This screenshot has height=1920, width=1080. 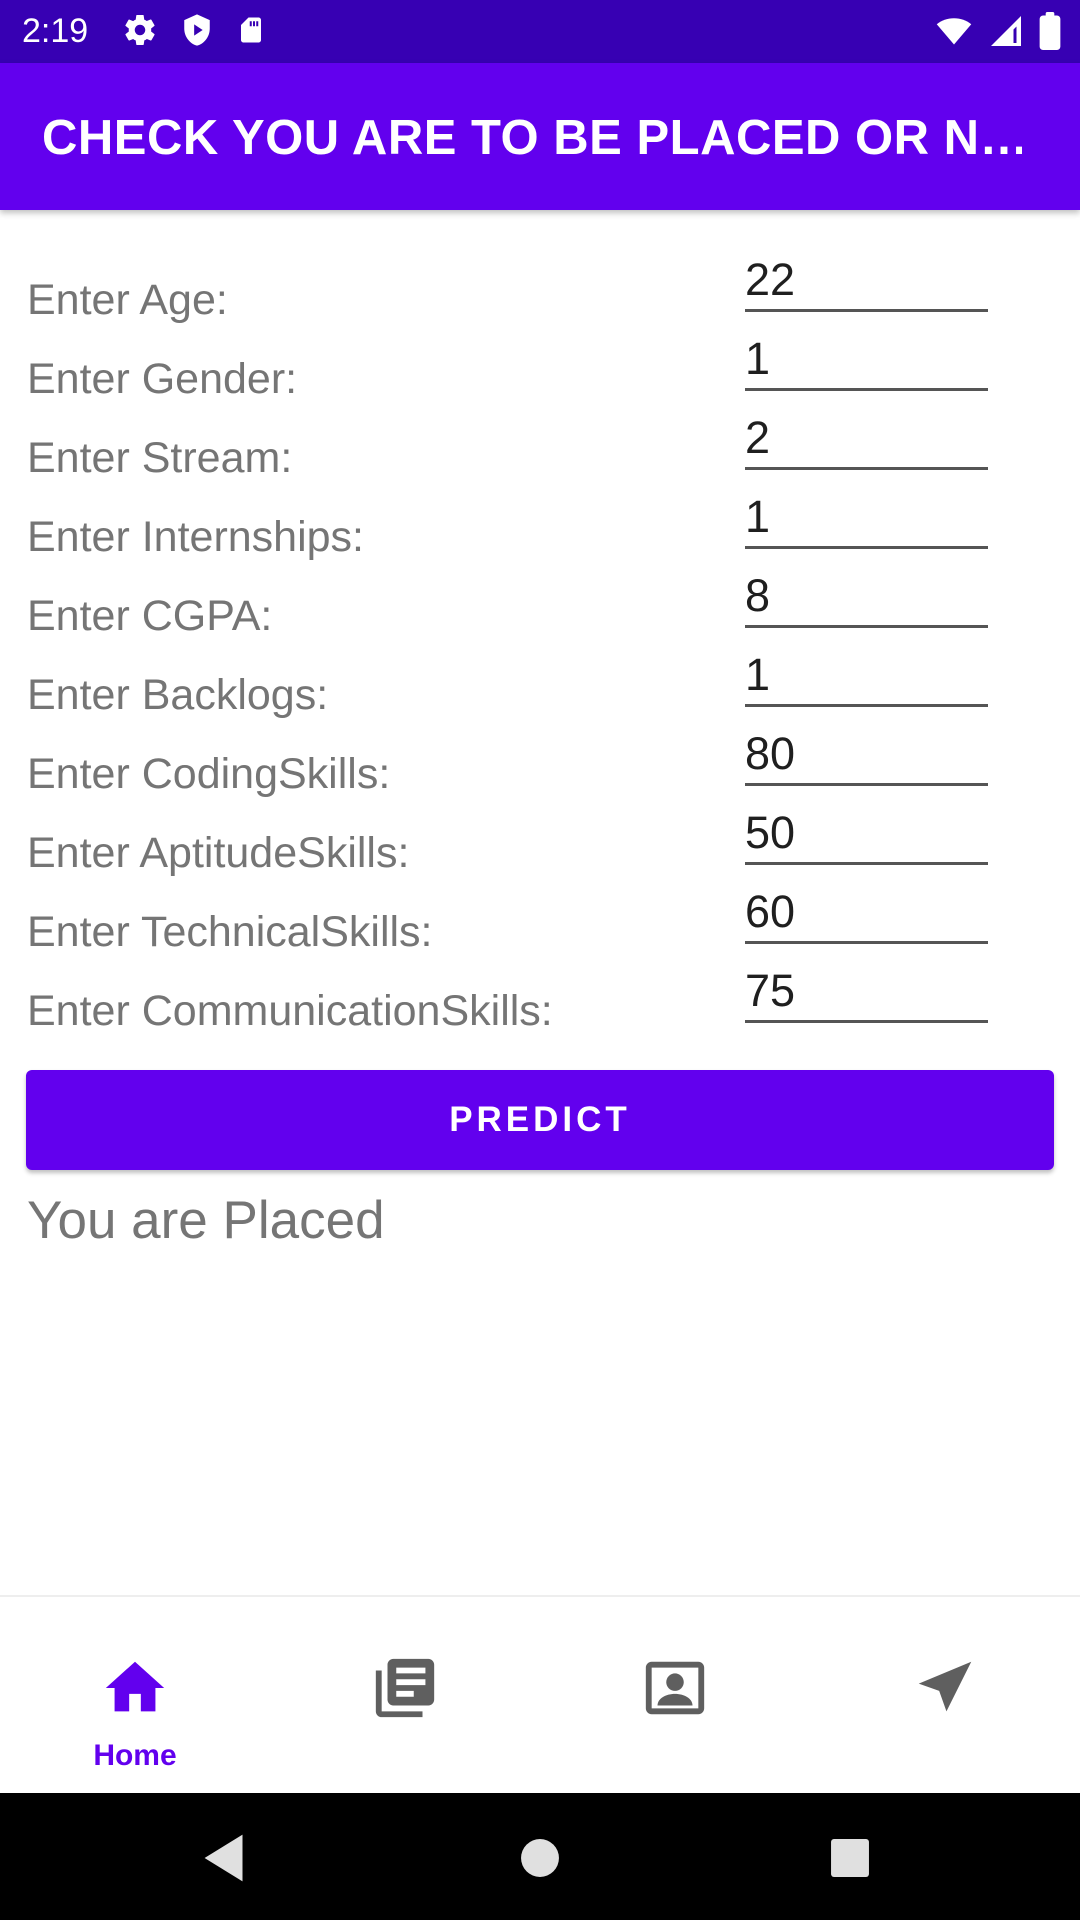 I want to click on bottom-nav: Home, so click(x=540, y=1695).